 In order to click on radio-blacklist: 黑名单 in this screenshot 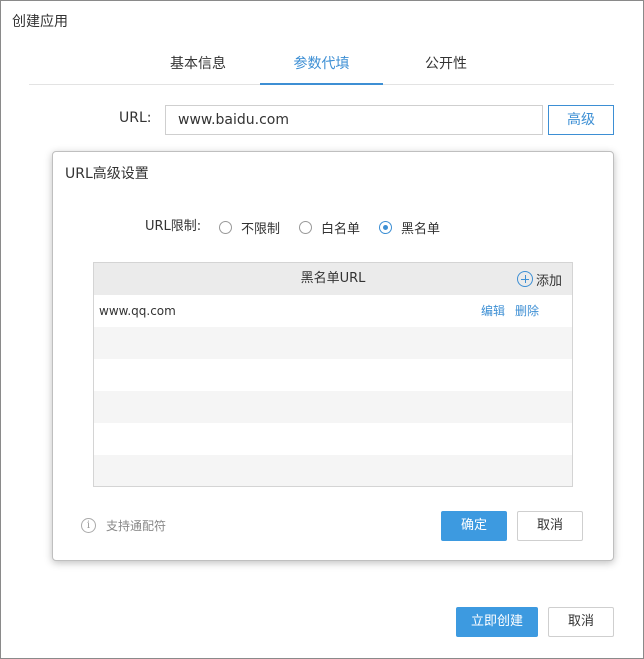, I will do `click(410, 227)`.